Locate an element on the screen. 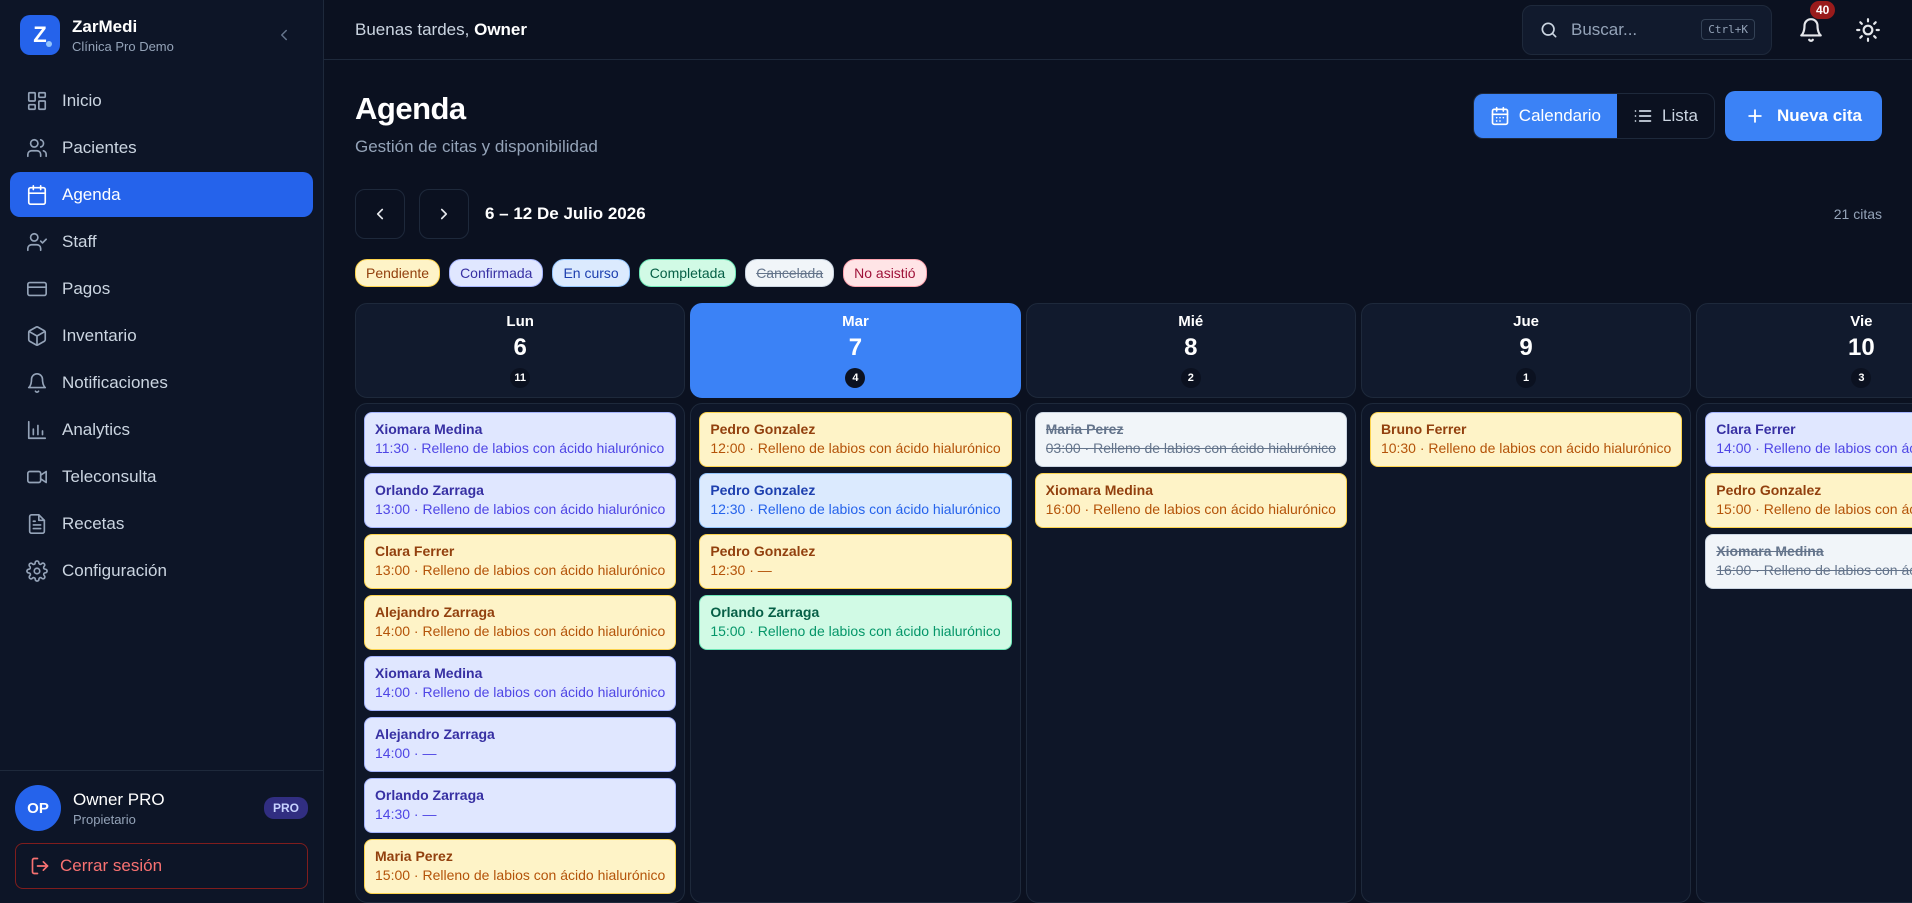 Image resolution: width=1912 pixels, height=903 pixels. sidebar-item-label: Staff is located at coordinates (79, 241).